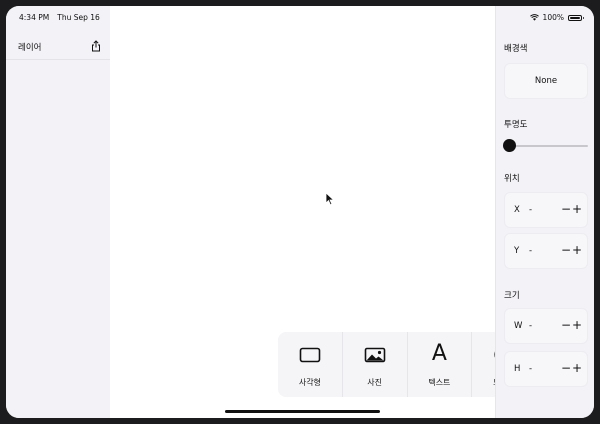  Describe the element at coordinates (531, 210) in the screenshot. I see `x-value: -` at that location.